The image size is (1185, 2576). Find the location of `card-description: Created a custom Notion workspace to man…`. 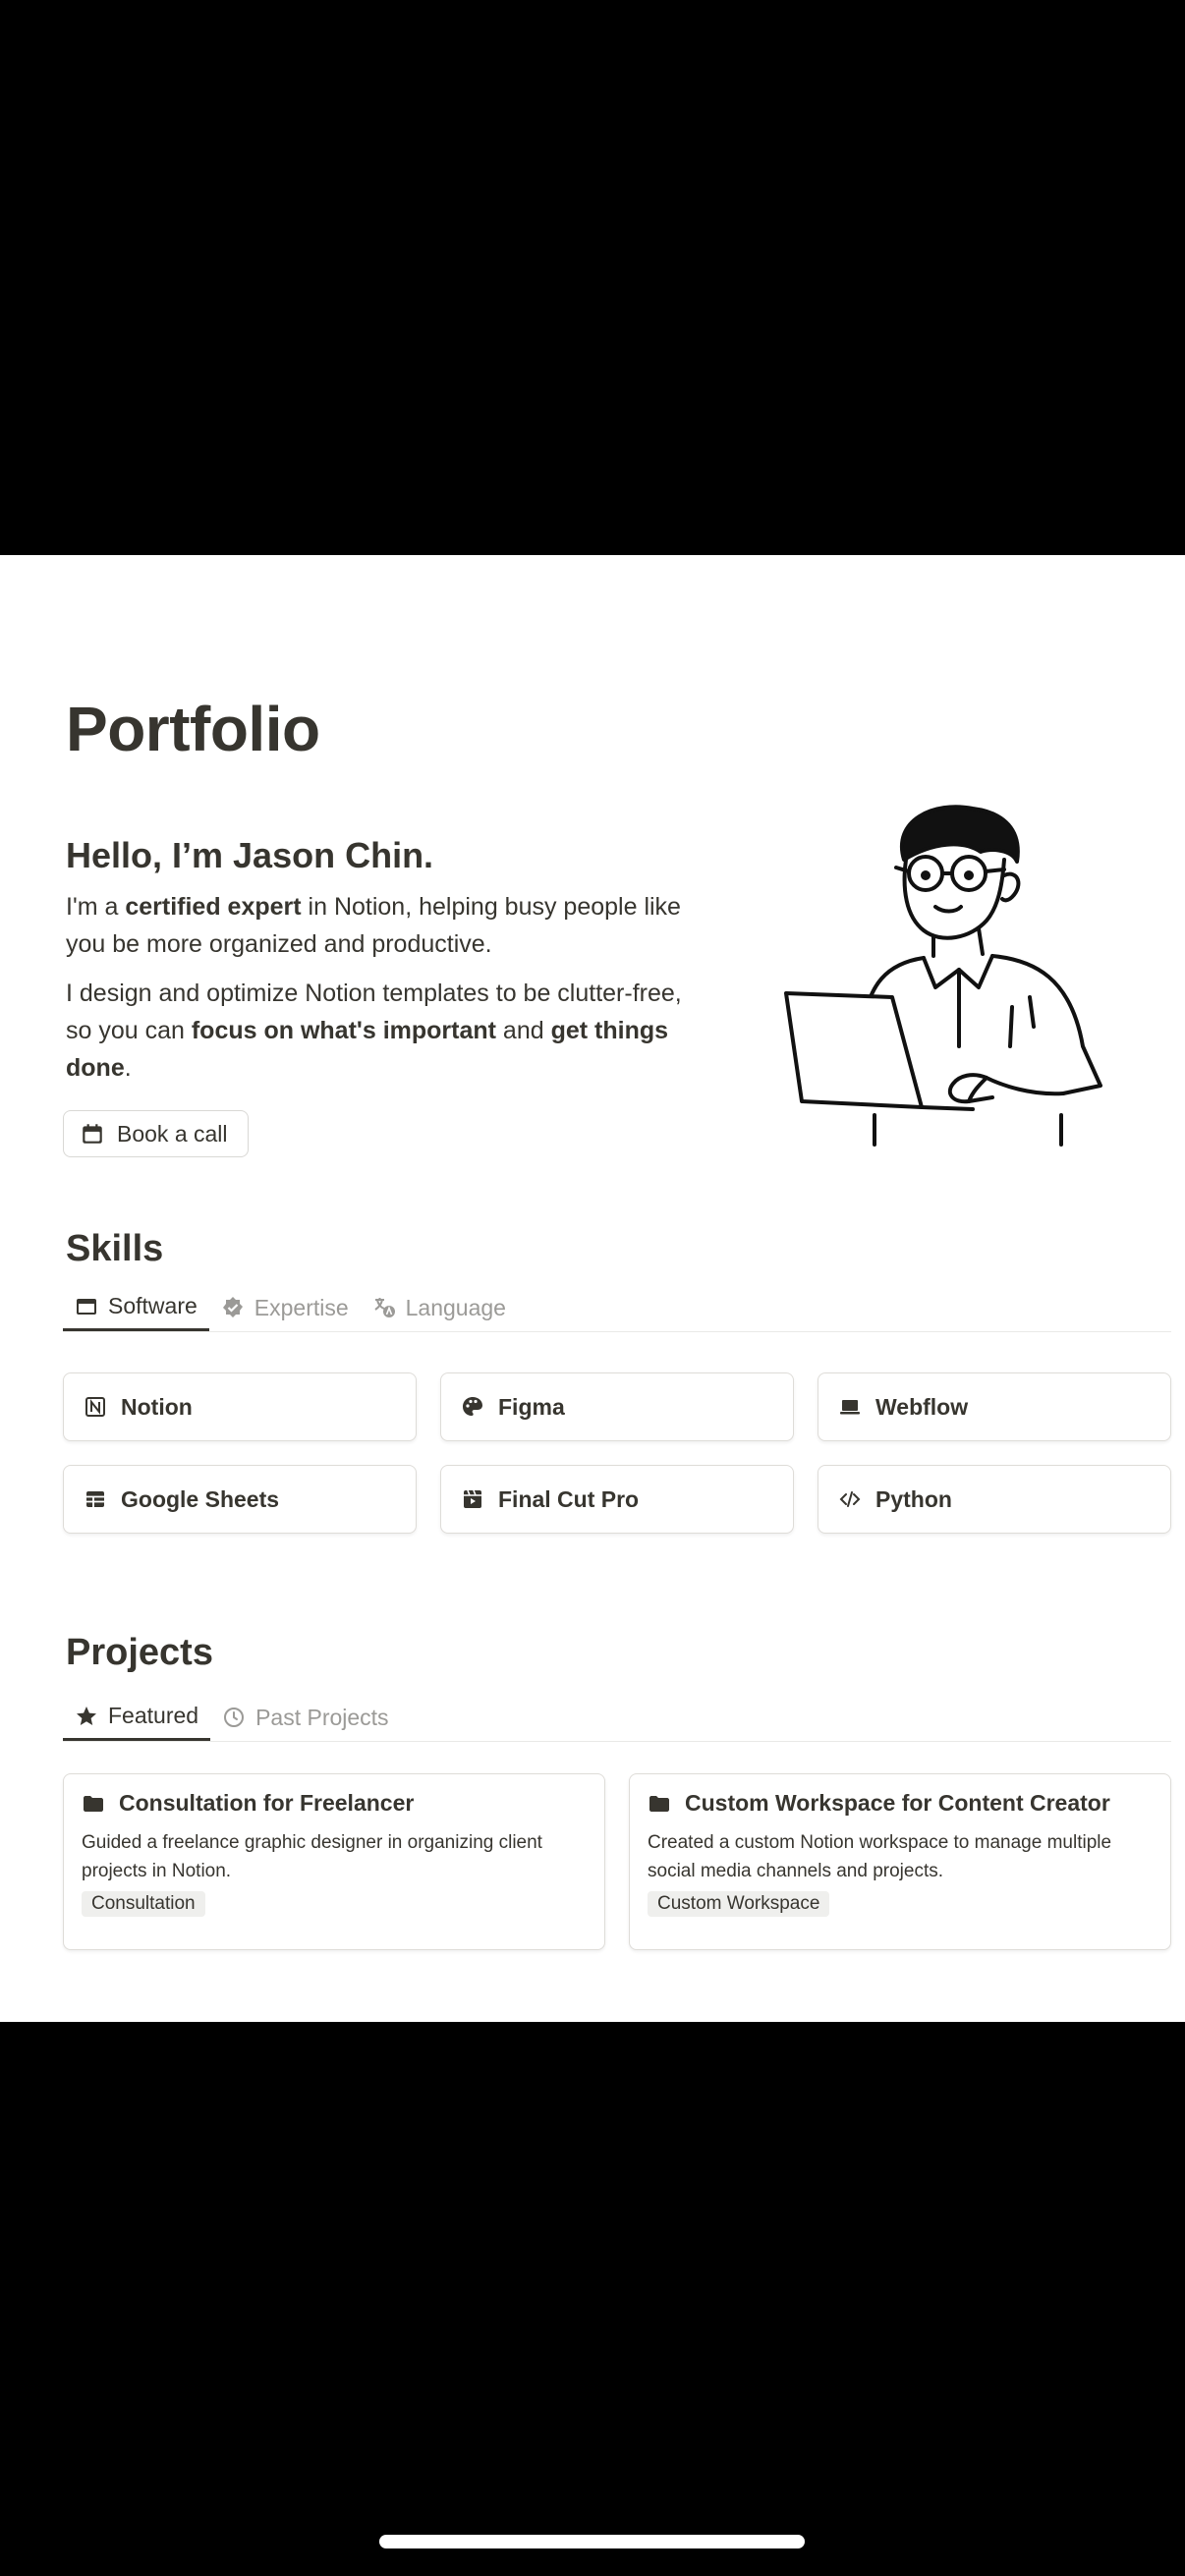

card-description: Created a custom Notion workspace to man… is located at coordinates (880, 1856).